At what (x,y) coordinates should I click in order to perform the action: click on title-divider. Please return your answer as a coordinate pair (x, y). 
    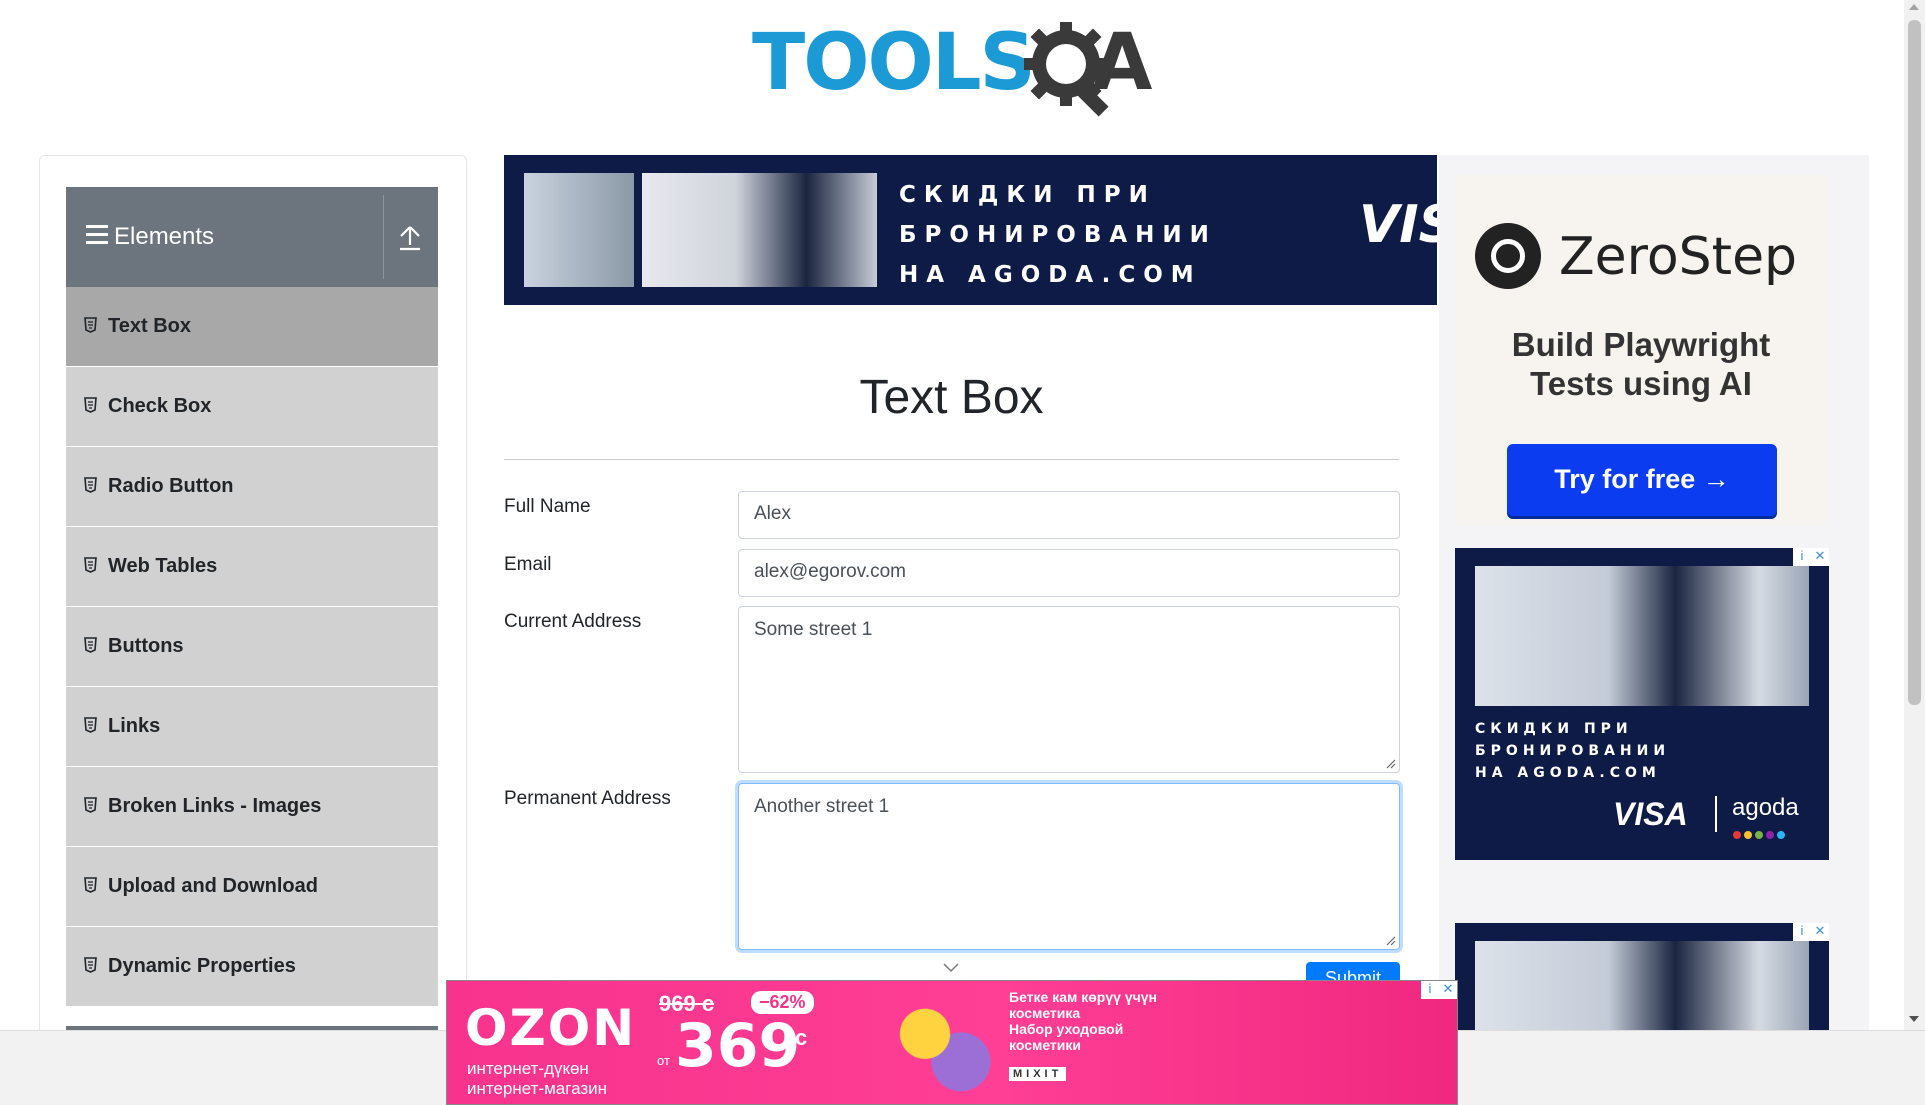
    Looking at the image, I should click on (951, 459).